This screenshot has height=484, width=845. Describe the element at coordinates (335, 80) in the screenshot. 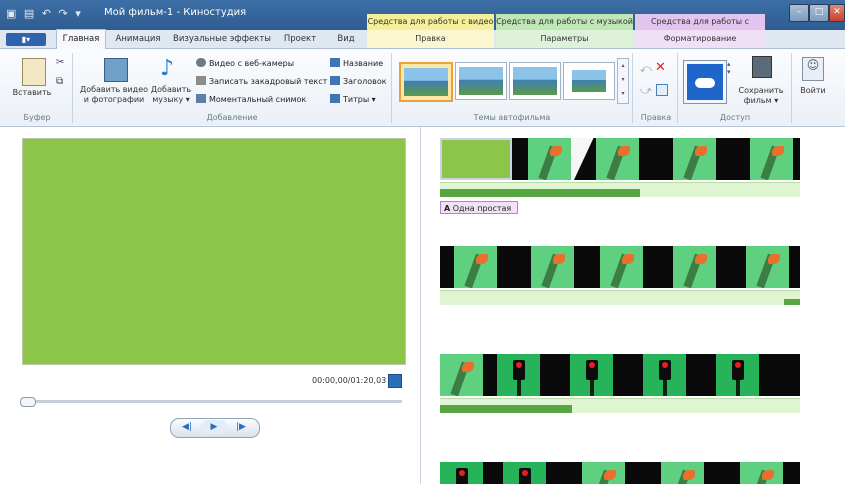

I see `caption-icon` at that location.